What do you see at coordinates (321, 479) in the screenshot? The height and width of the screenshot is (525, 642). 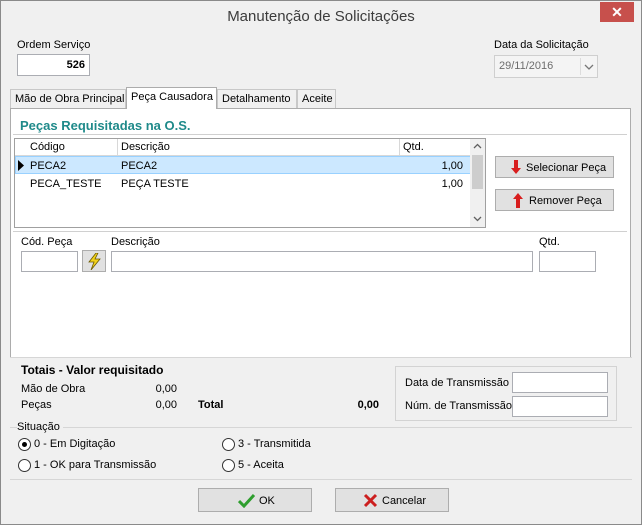 I see `footer-divider` at bounding box center [321, 479].